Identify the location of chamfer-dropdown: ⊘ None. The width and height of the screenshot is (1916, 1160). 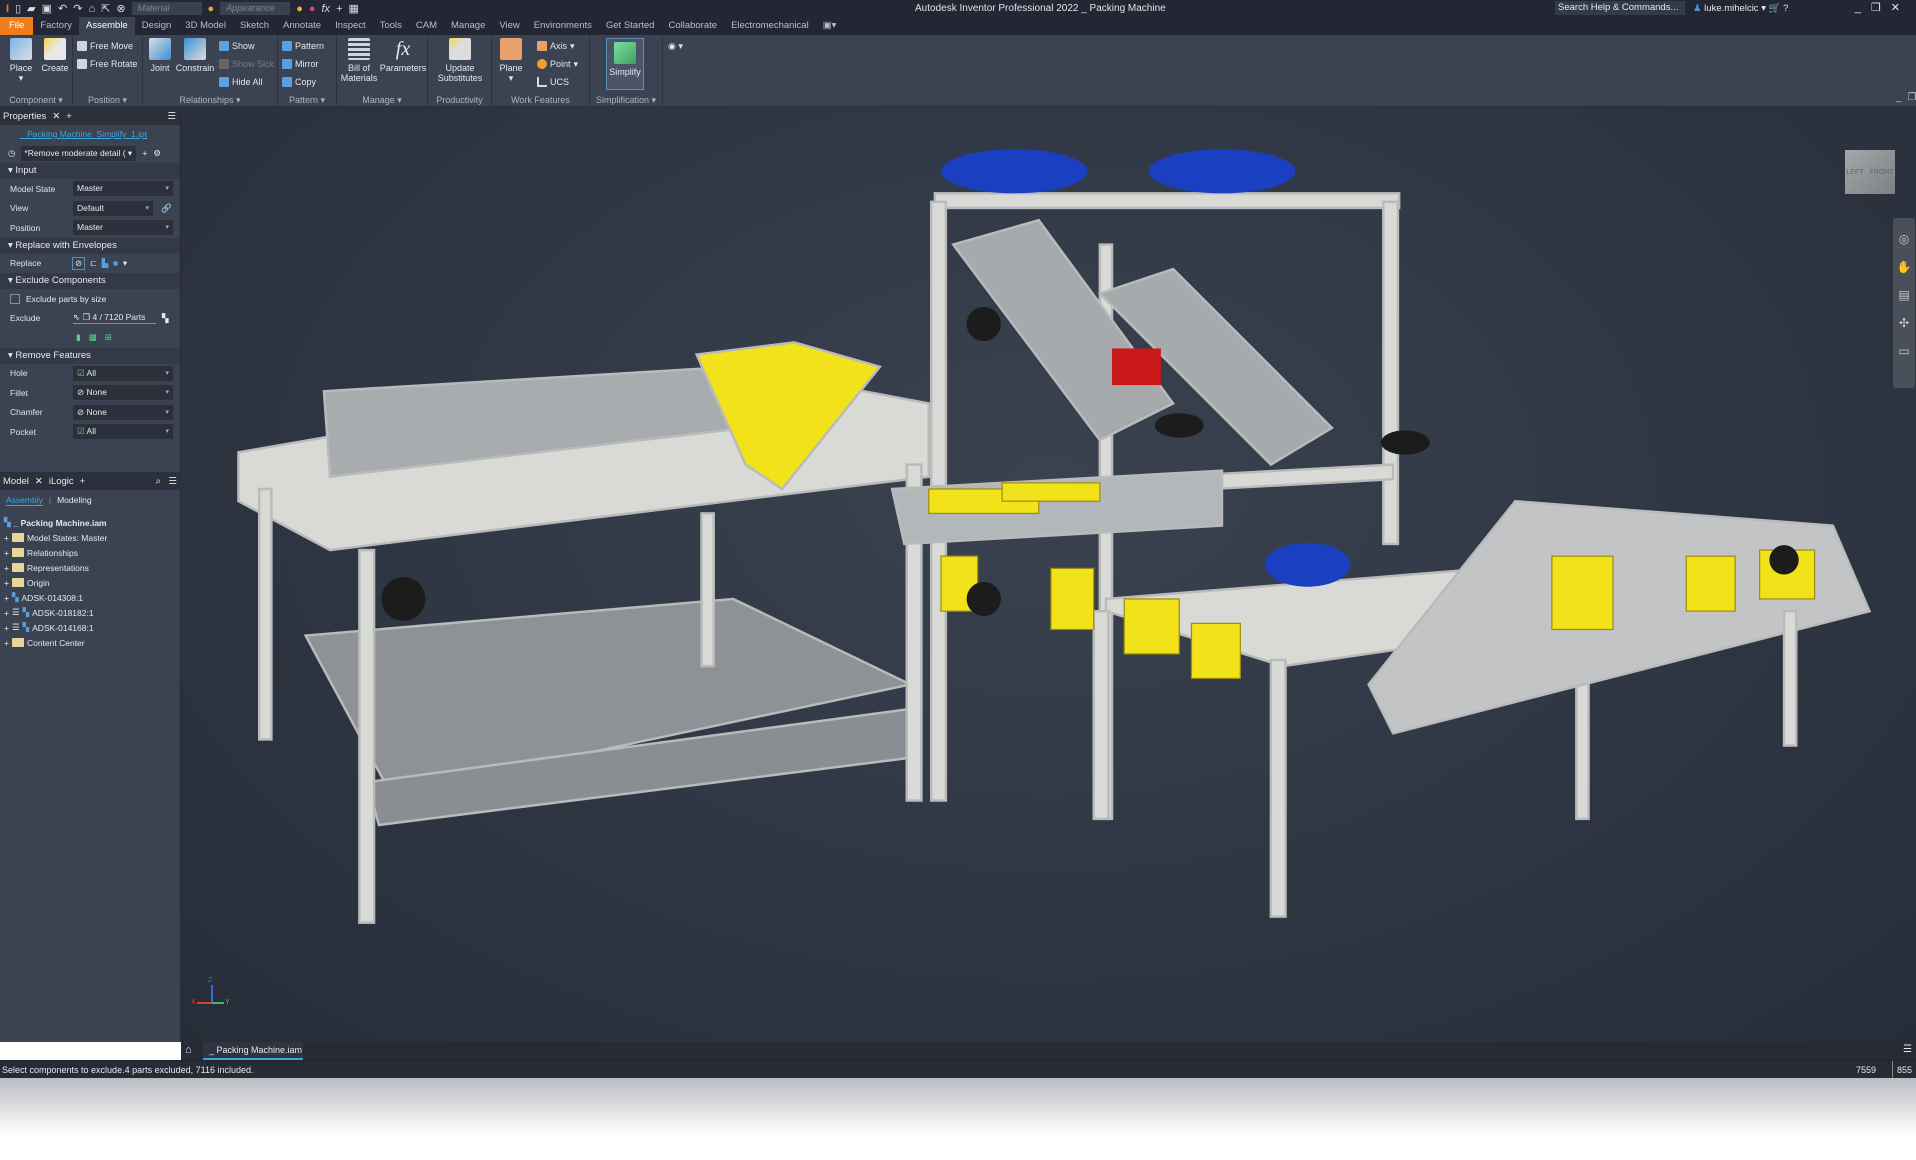
(123, 412).